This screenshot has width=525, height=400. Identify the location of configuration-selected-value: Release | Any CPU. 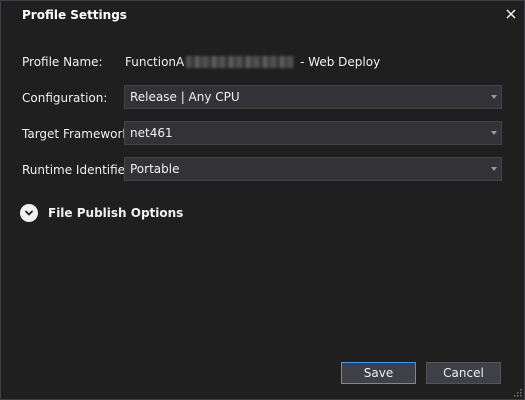
(185, 97).